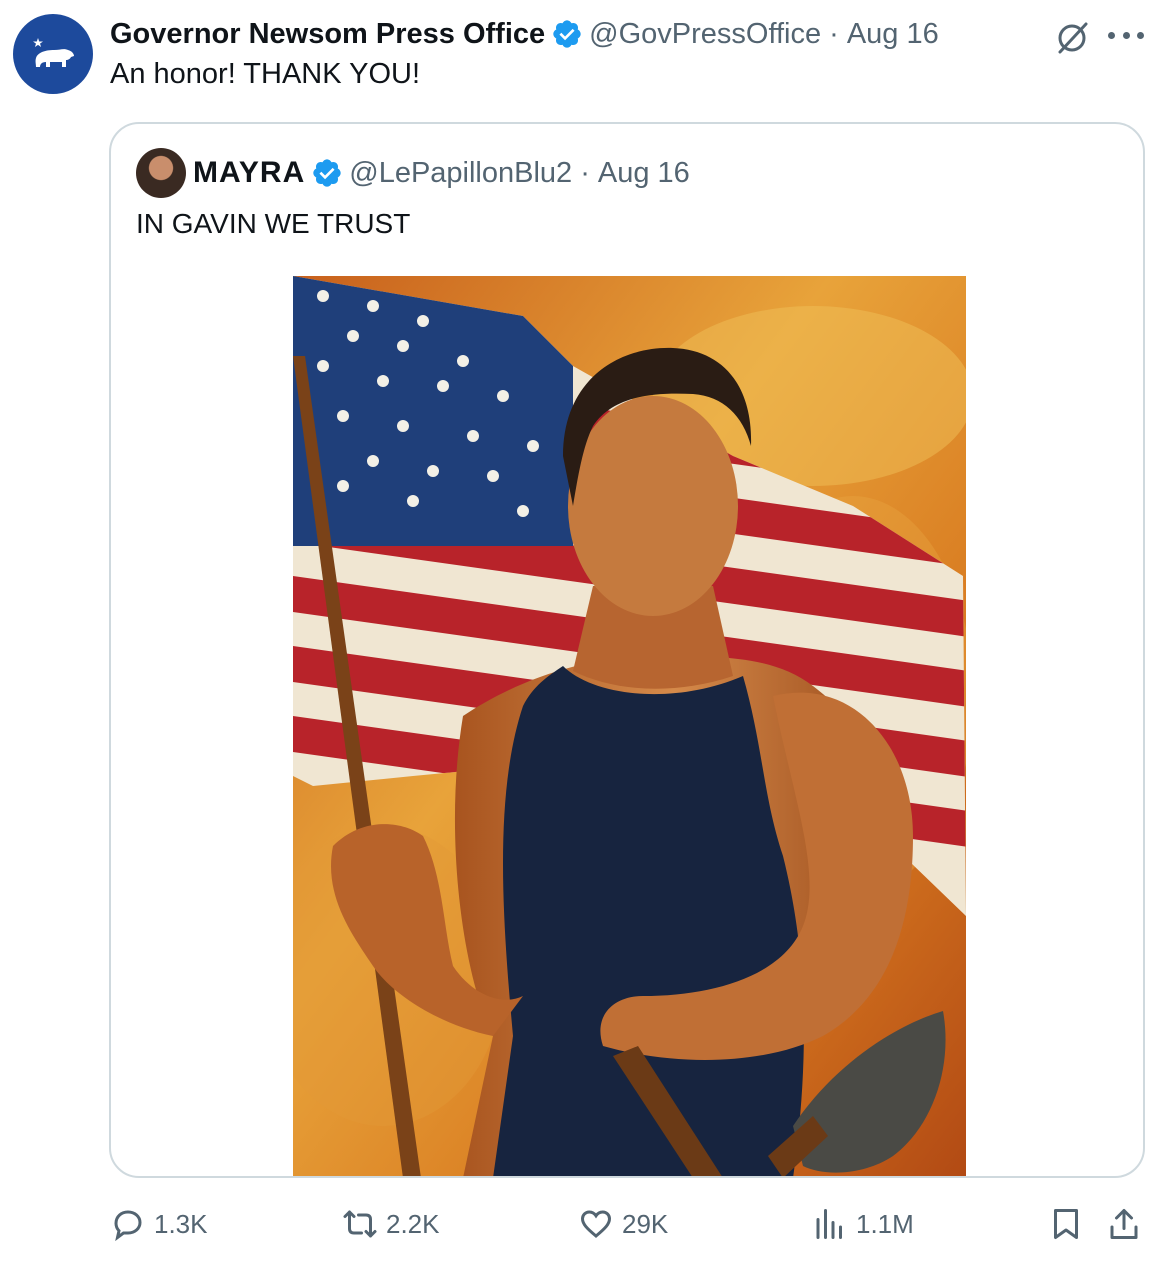 The height and width of the screenshot is (1262, 1168). I want to click on share-icon, so click(1124, 1224).